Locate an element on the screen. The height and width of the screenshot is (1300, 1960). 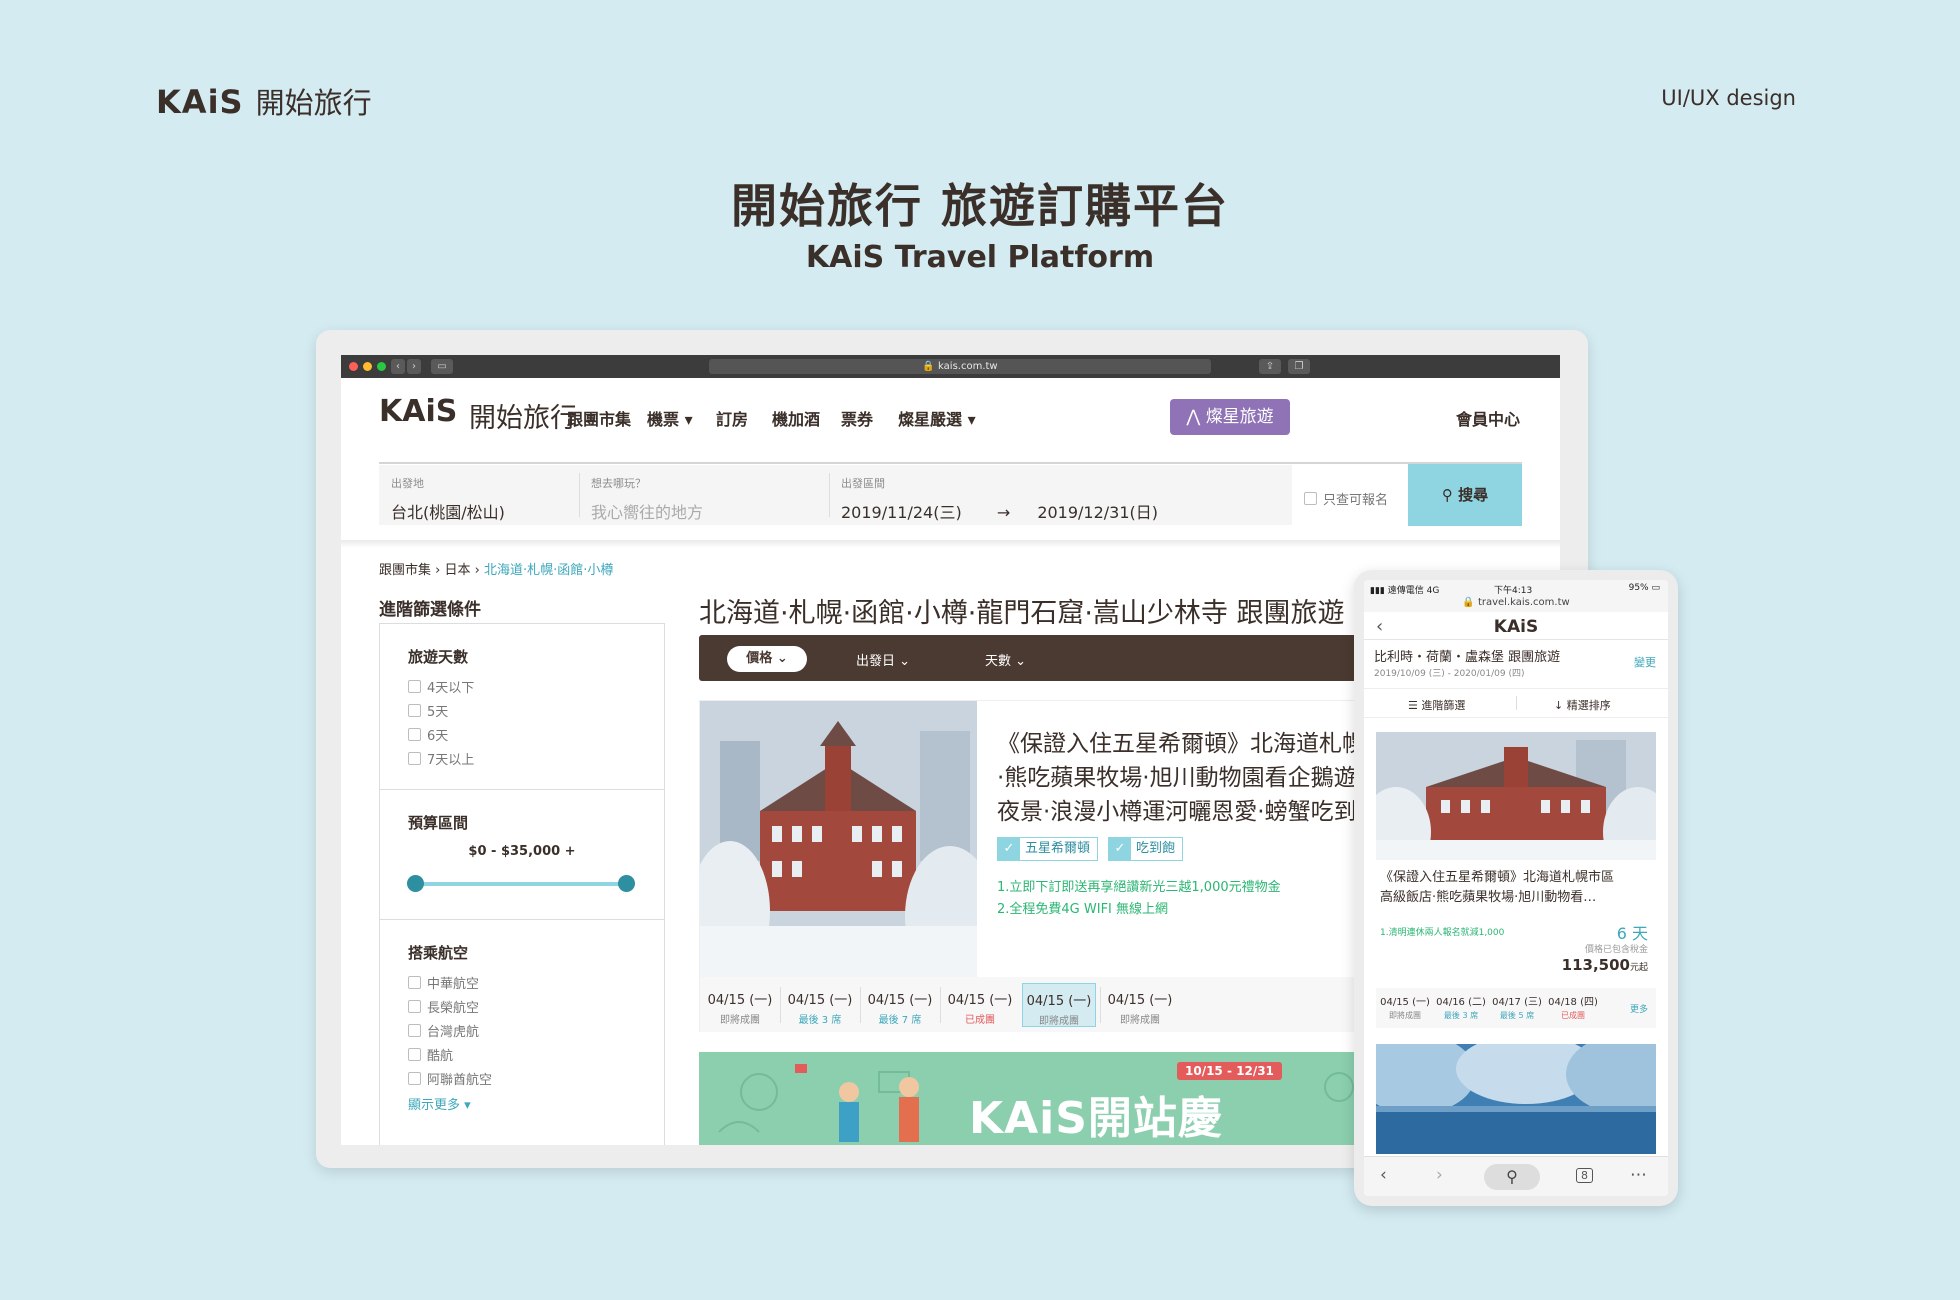
only-open-checkbox: 只查可報名 is located at coordinates (1346, 498).